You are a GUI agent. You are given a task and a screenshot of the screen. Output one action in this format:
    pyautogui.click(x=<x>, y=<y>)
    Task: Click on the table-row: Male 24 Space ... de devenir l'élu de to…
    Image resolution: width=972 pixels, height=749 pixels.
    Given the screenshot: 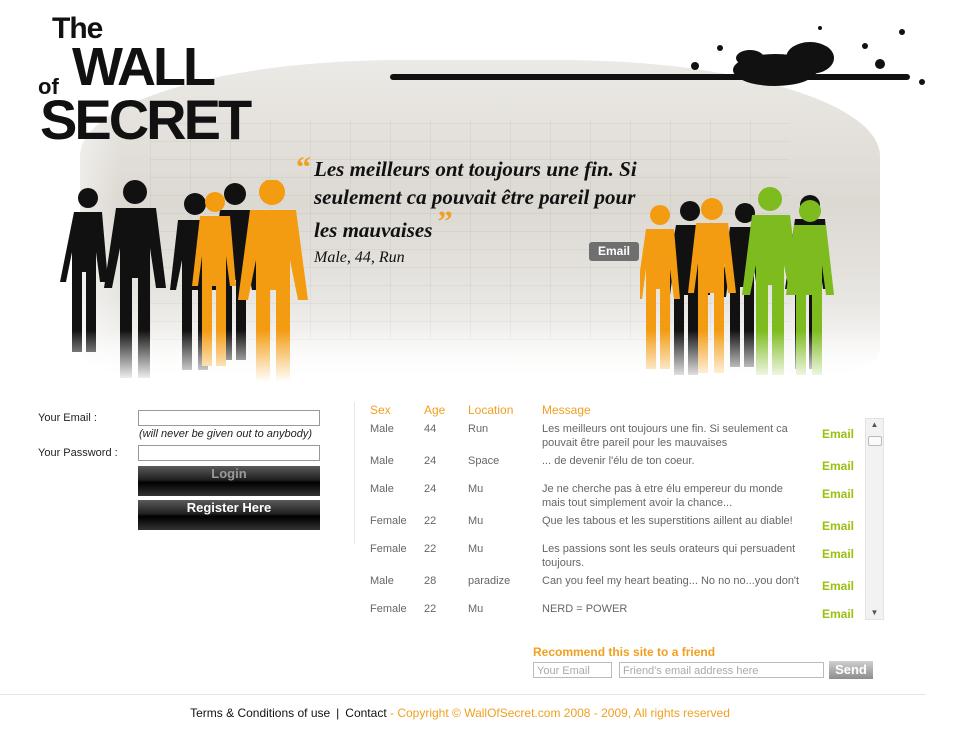 What is the action you would take?
    pyautogui.click(x=615, y=469)
    